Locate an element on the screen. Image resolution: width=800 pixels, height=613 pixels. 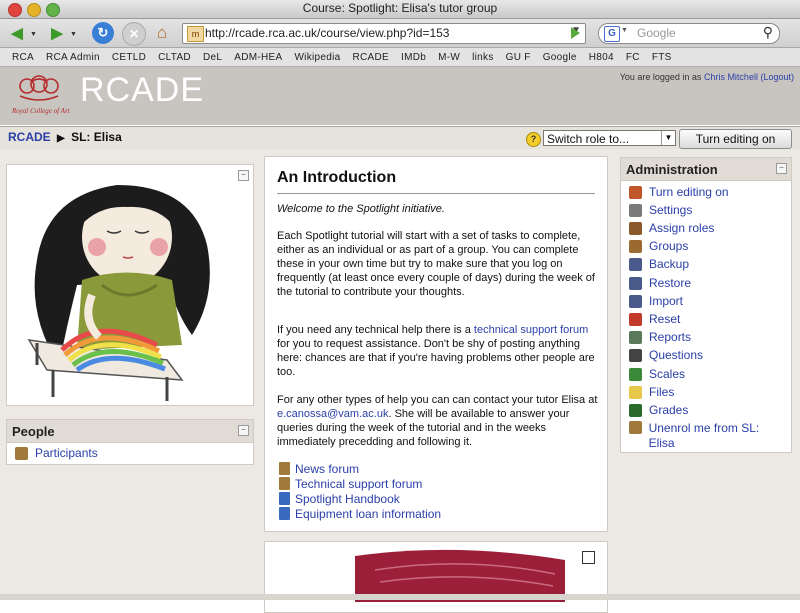
spotlight-handbook-item: Spotlight Handbook is located at coordinates (339, 498).